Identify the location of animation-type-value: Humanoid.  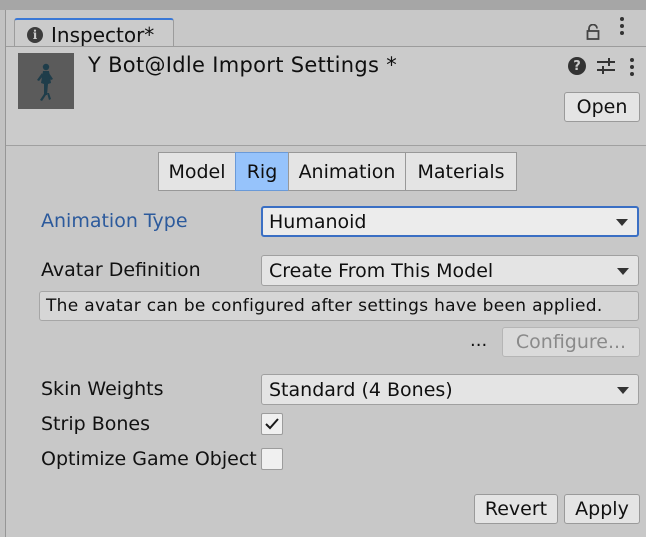
(318, 221).